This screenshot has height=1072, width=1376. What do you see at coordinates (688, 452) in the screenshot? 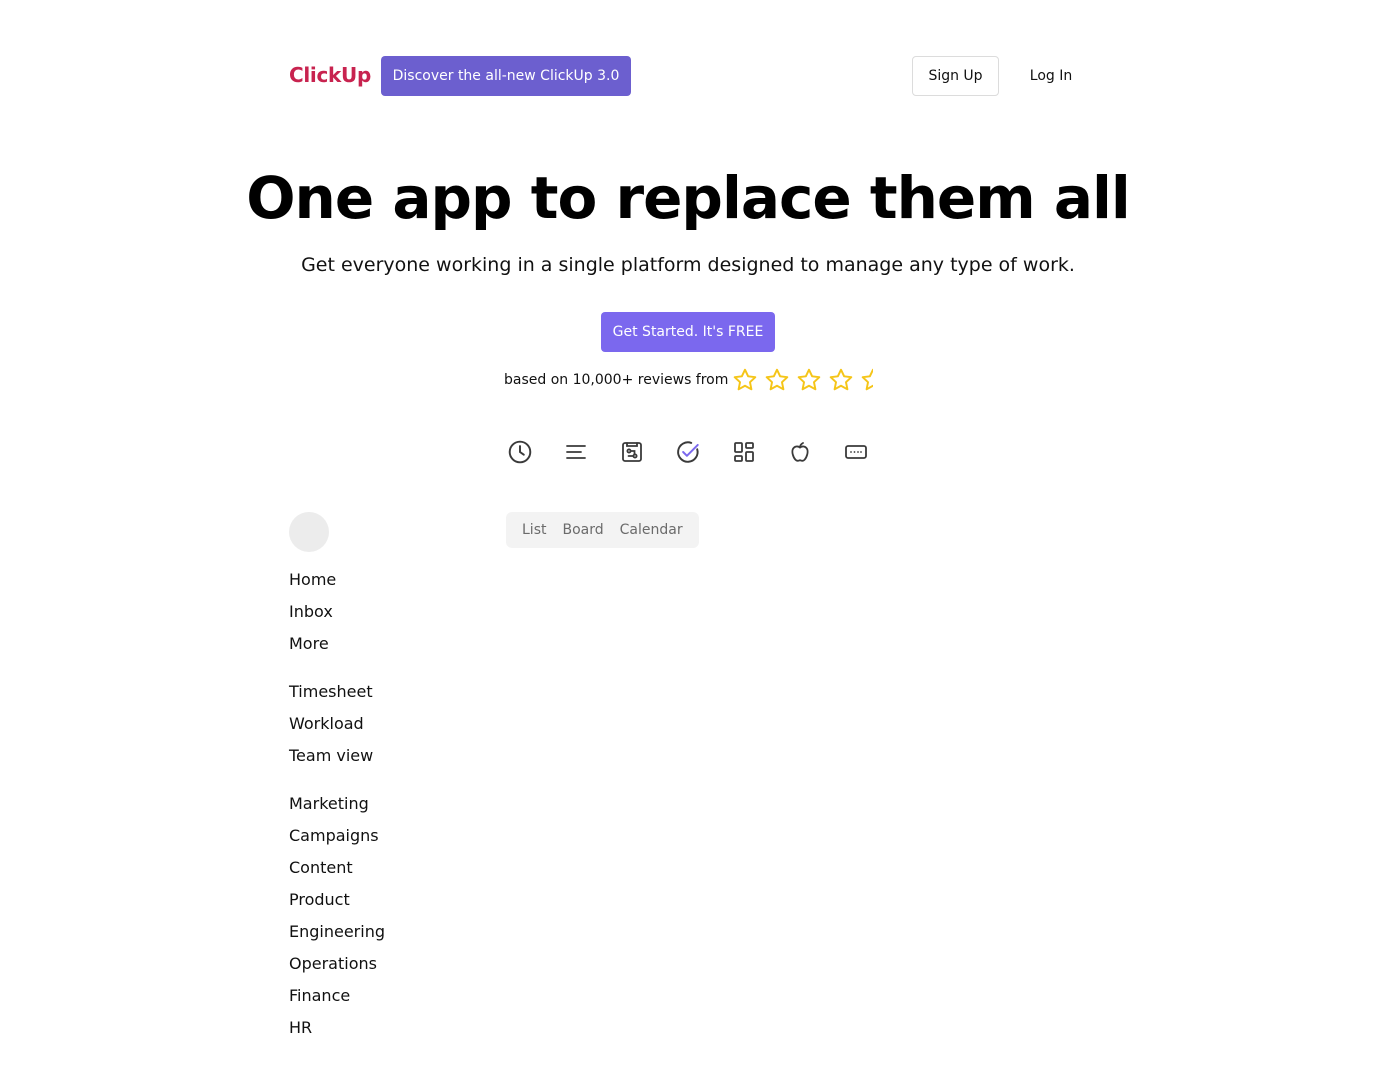
I see `check-circle-icon` at bounding box center [688, 452].